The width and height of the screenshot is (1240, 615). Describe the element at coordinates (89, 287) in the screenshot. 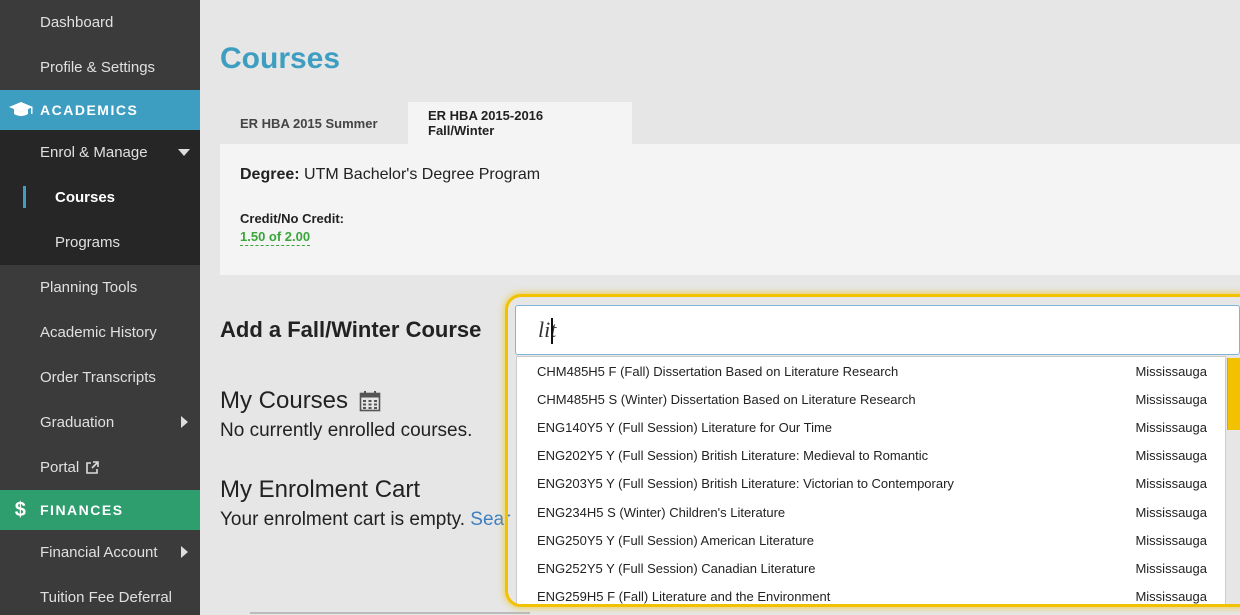

I see `sidebar-item-label: Planning Tools` at that location.